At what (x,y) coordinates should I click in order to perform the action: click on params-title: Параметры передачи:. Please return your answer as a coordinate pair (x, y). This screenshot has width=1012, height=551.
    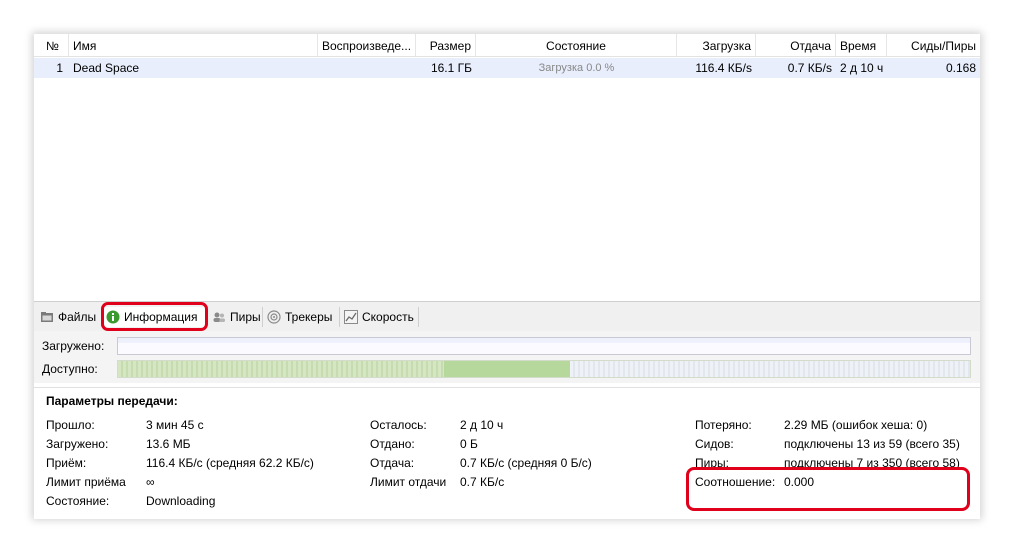
    Looking at the image, I should click on (112, 401).